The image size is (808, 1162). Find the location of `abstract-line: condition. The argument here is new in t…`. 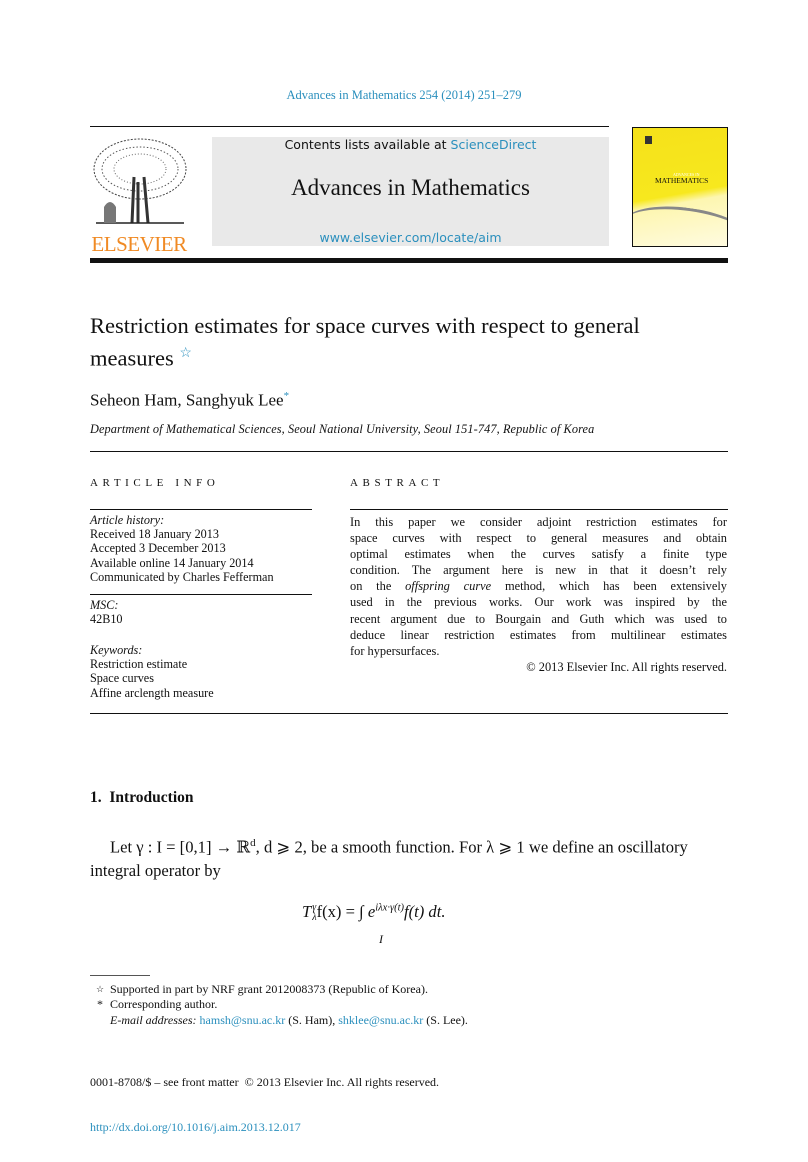

abstract-line: condition. The argument here is new in t… is located at coordinates (538, 570).